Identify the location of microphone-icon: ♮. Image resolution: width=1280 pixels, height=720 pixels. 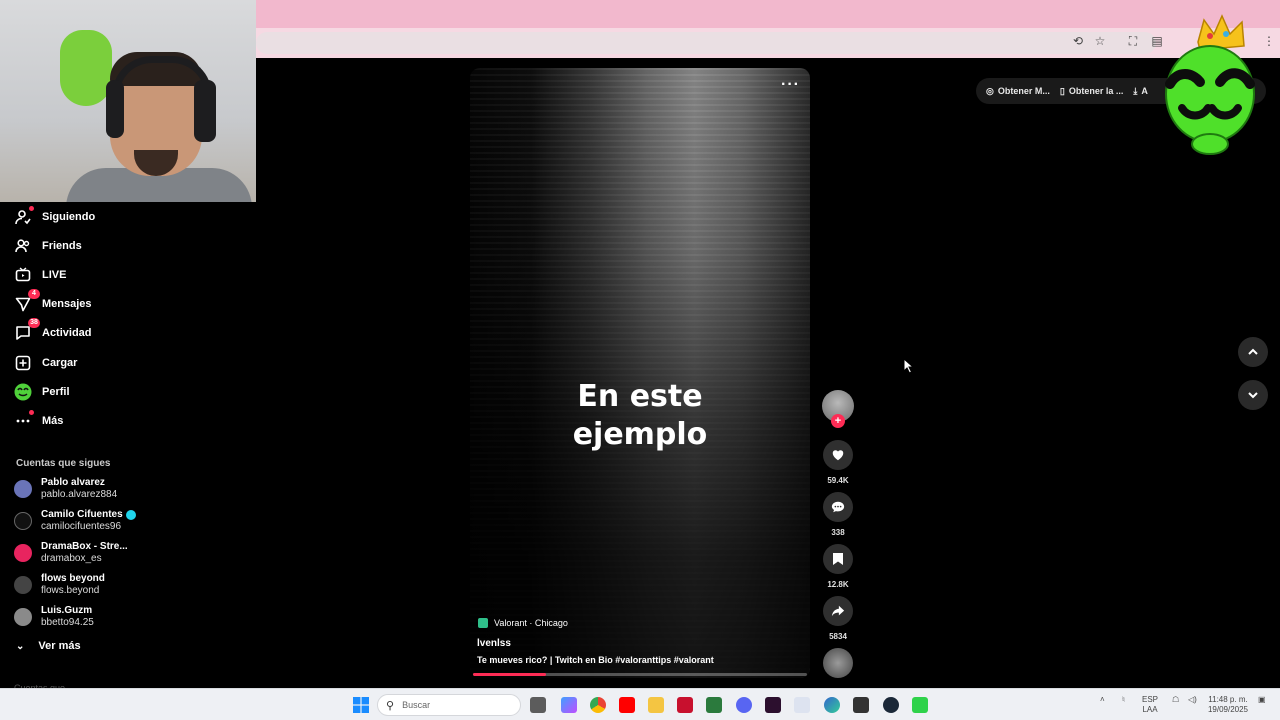
(1123, 700).